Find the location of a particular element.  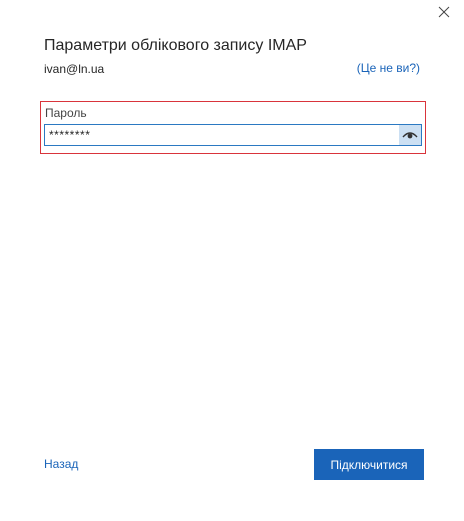

password-input-wrapper is located at coordinates (233, 135).